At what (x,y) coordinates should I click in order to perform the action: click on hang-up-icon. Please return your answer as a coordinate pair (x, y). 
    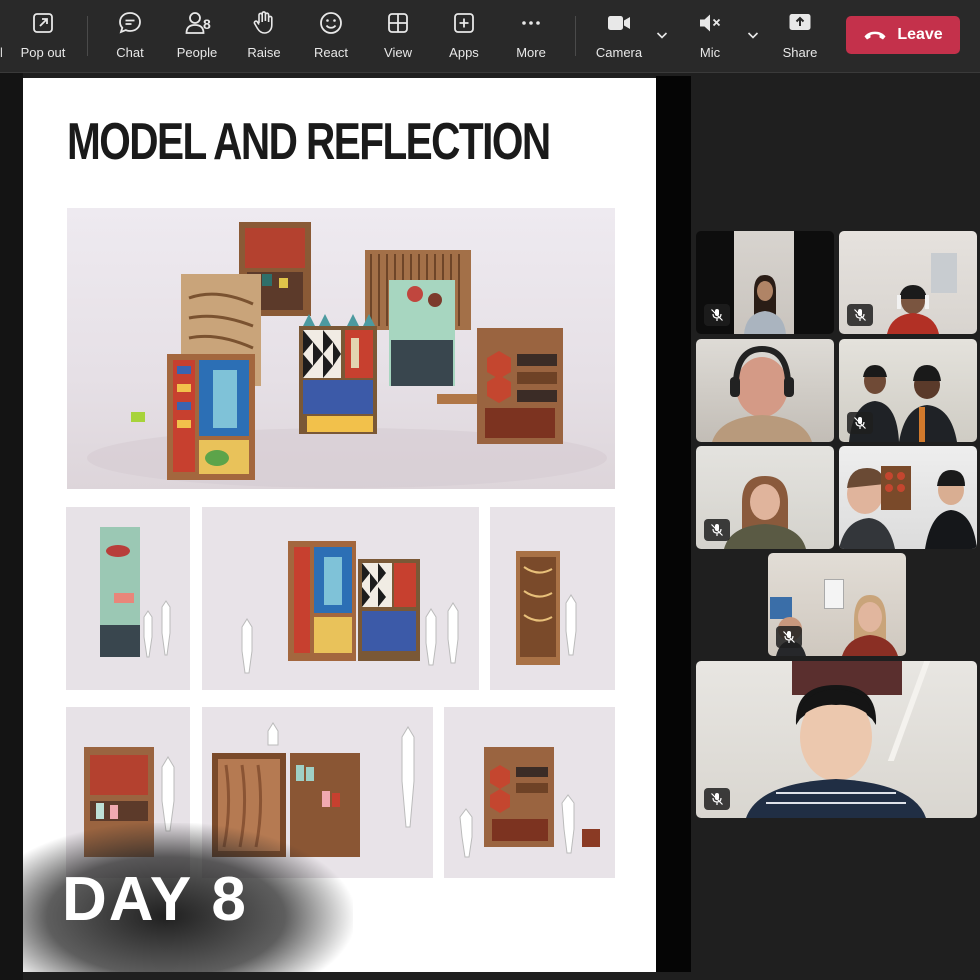
    Looking at the image, I should click on (875, 35).